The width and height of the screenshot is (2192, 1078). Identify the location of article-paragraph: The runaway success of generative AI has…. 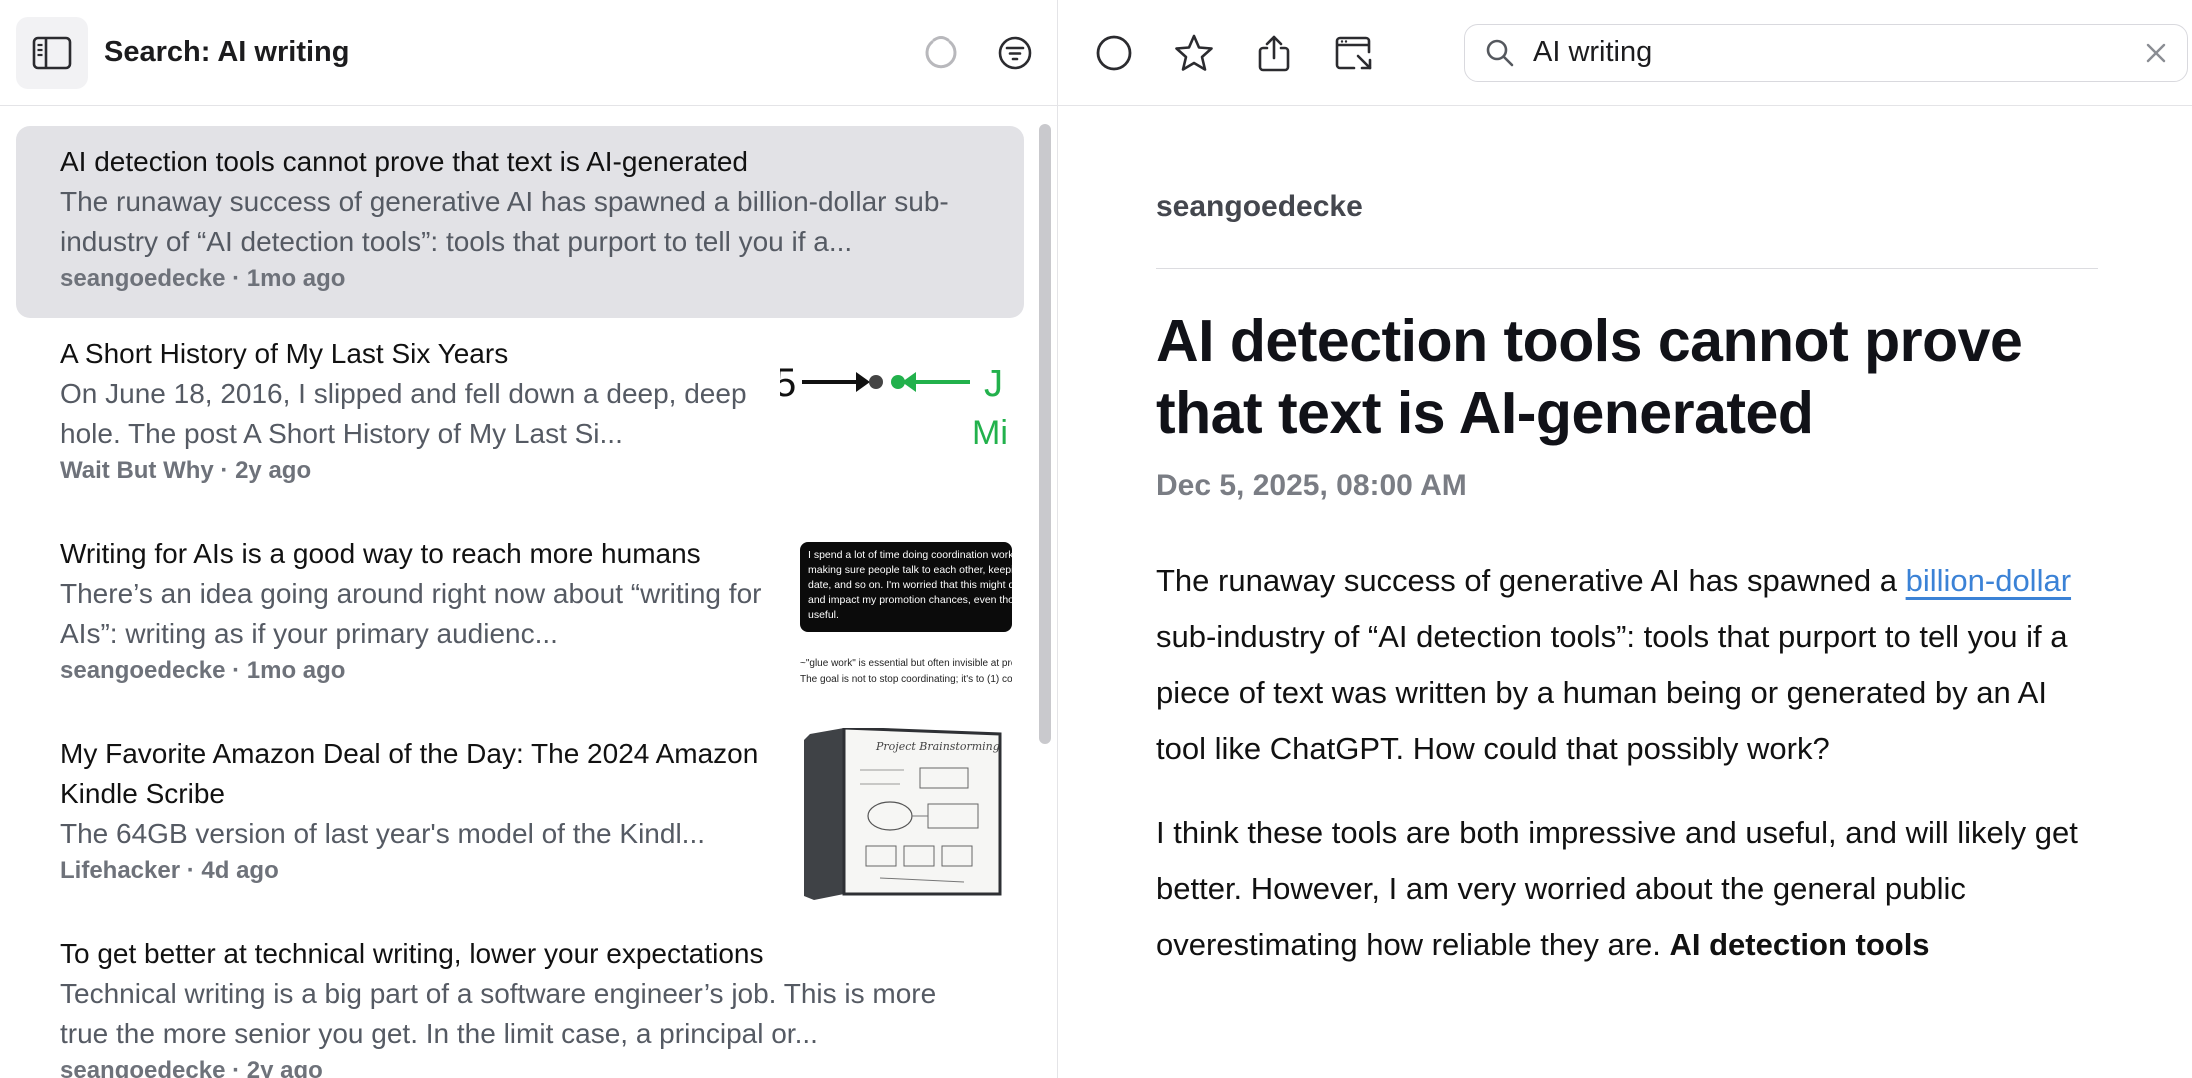
(1614, 664).